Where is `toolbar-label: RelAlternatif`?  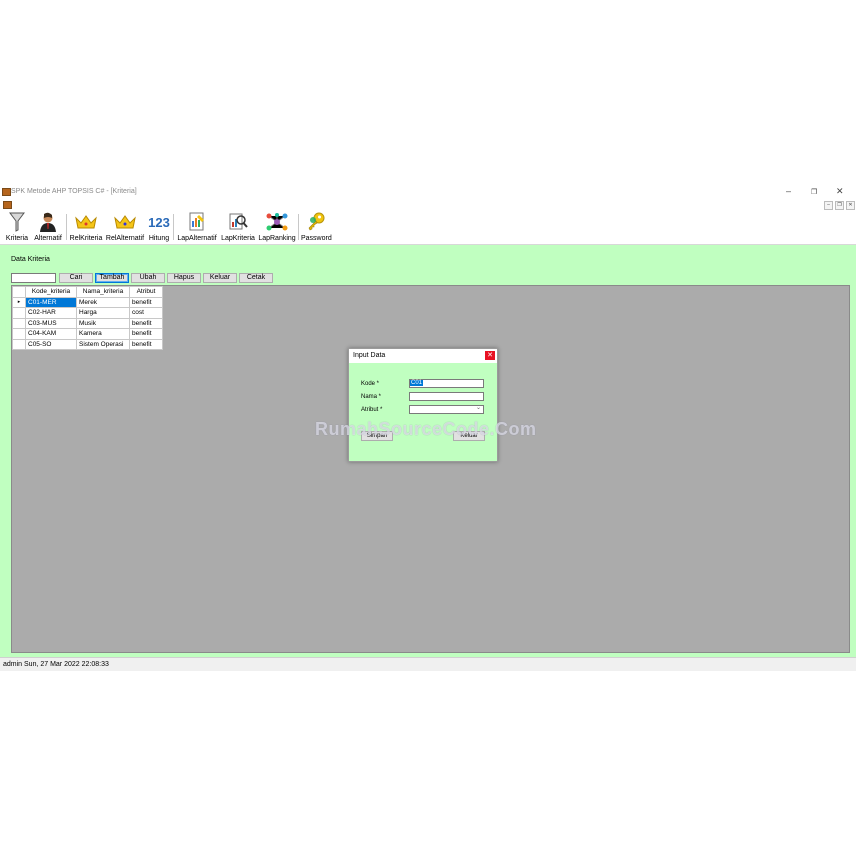 toolbar-label: RelAlternatif is located at coordinates (125, 238).